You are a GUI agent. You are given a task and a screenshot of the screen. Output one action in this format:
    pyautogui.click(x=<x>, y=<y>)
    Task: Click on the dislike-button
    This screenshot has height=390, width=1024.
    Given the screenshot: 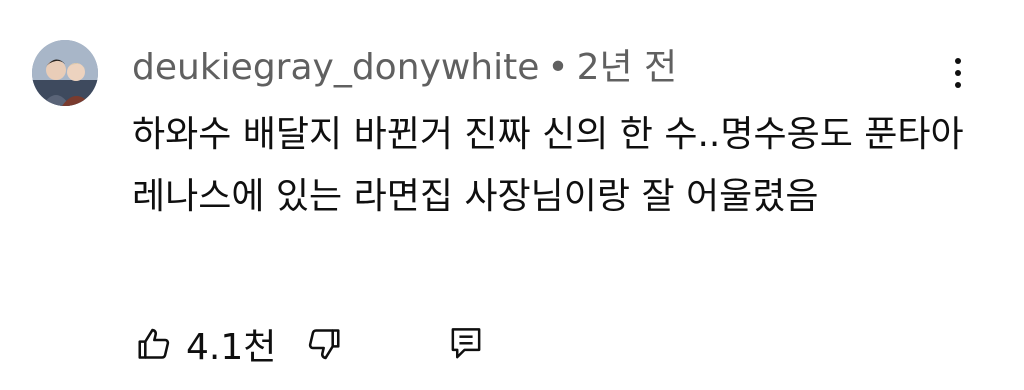 What is the action you would take?
    pyautogui.click(x=324, y=344)
    